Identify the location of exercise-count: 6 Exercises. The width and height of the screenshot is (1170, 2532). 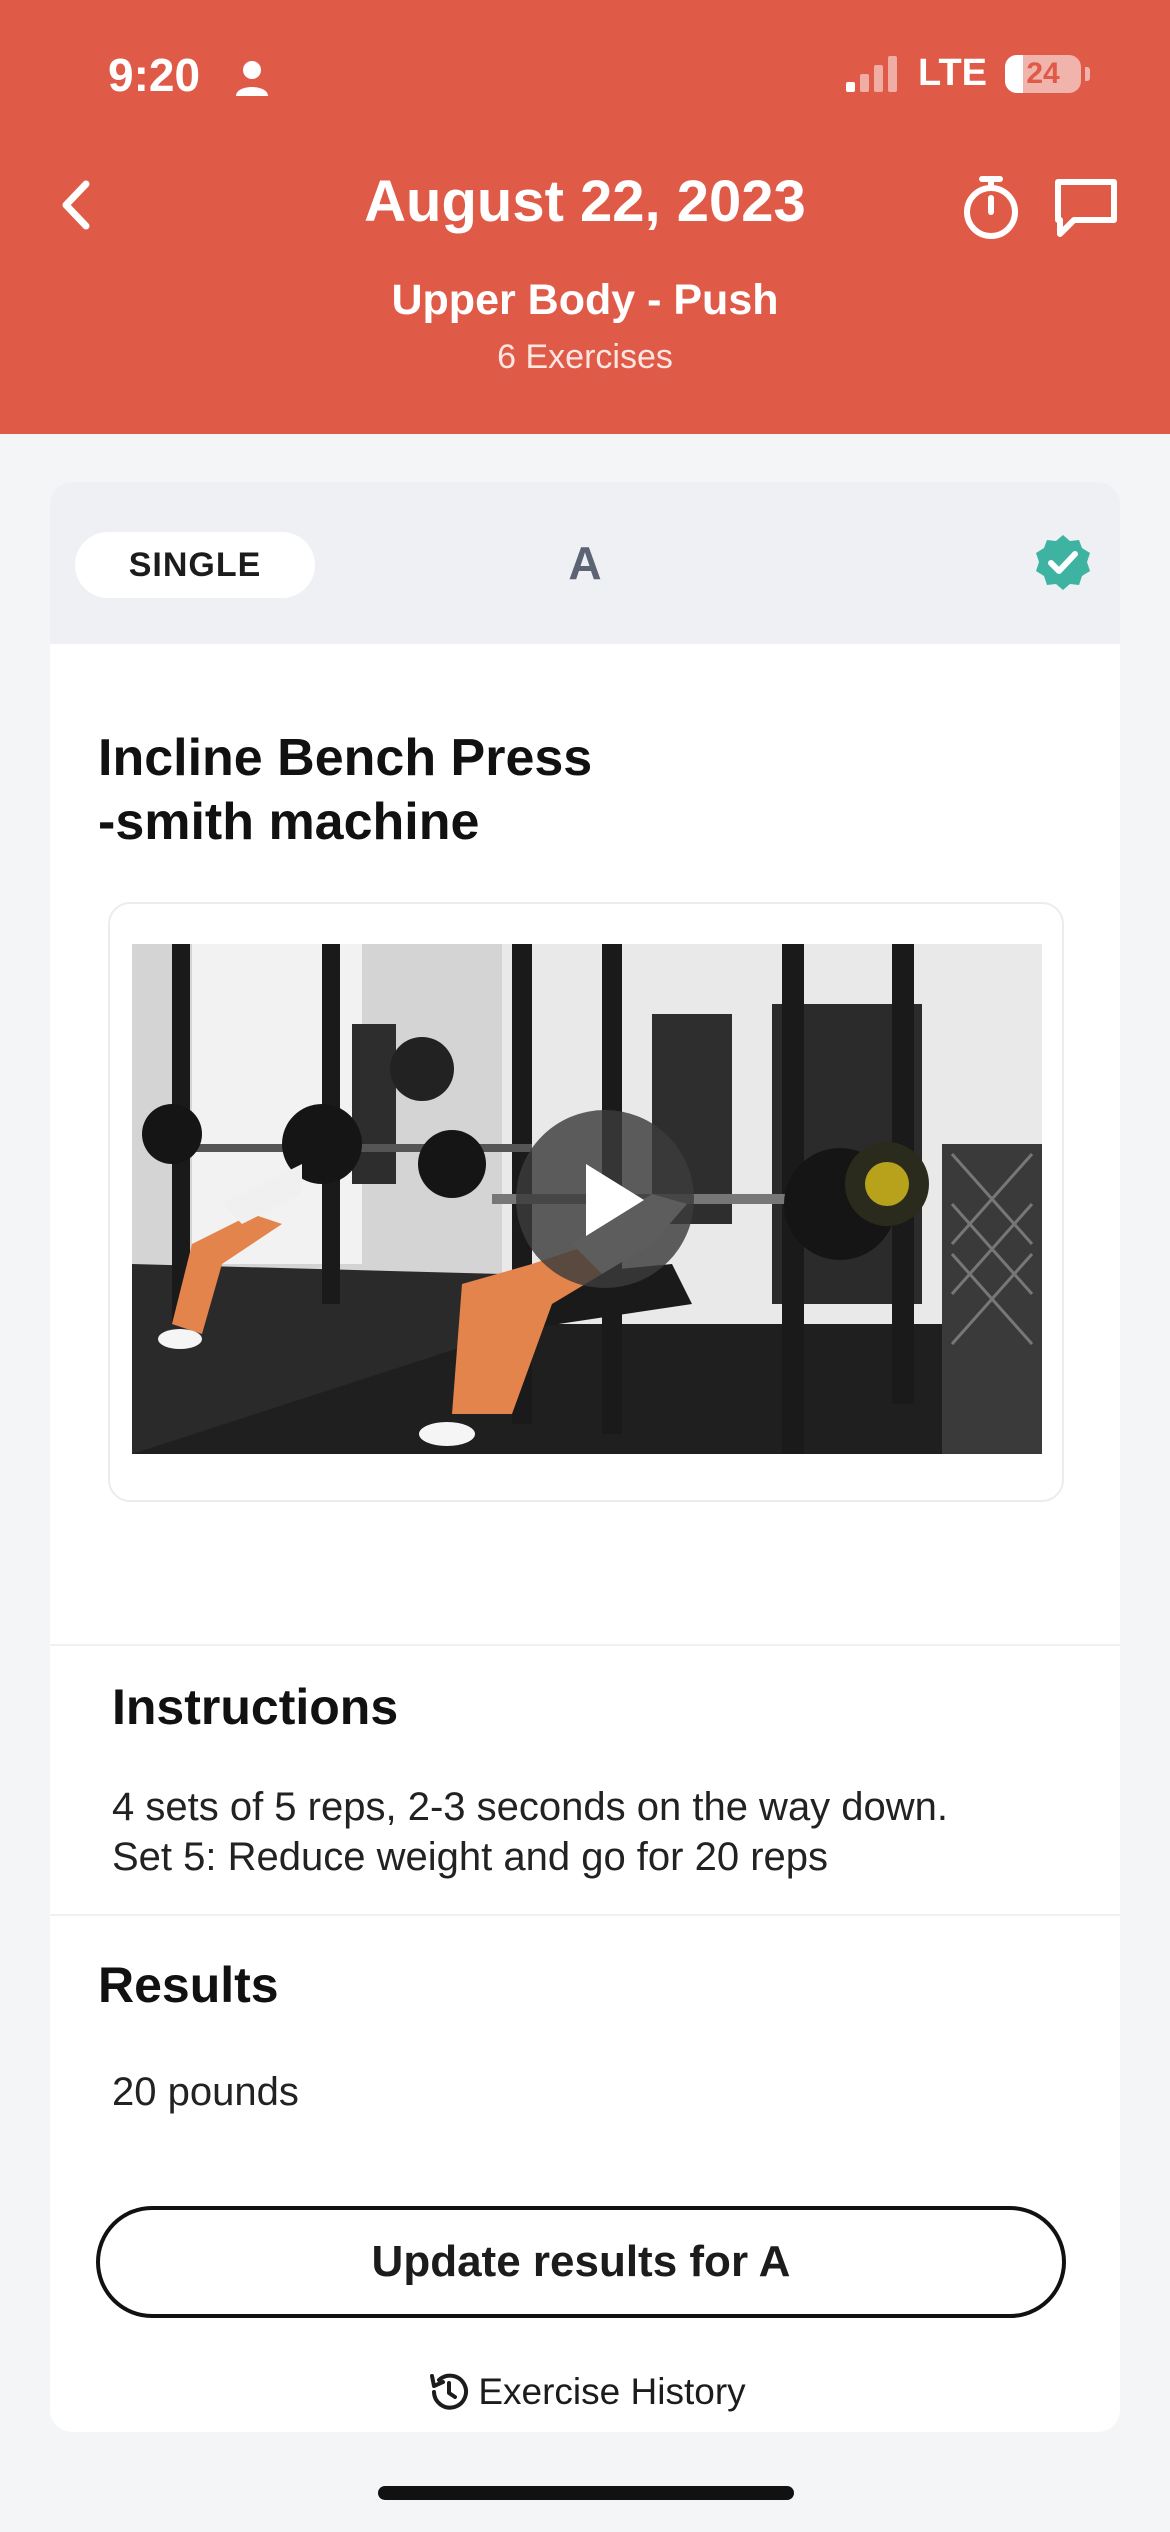
(585, 357).